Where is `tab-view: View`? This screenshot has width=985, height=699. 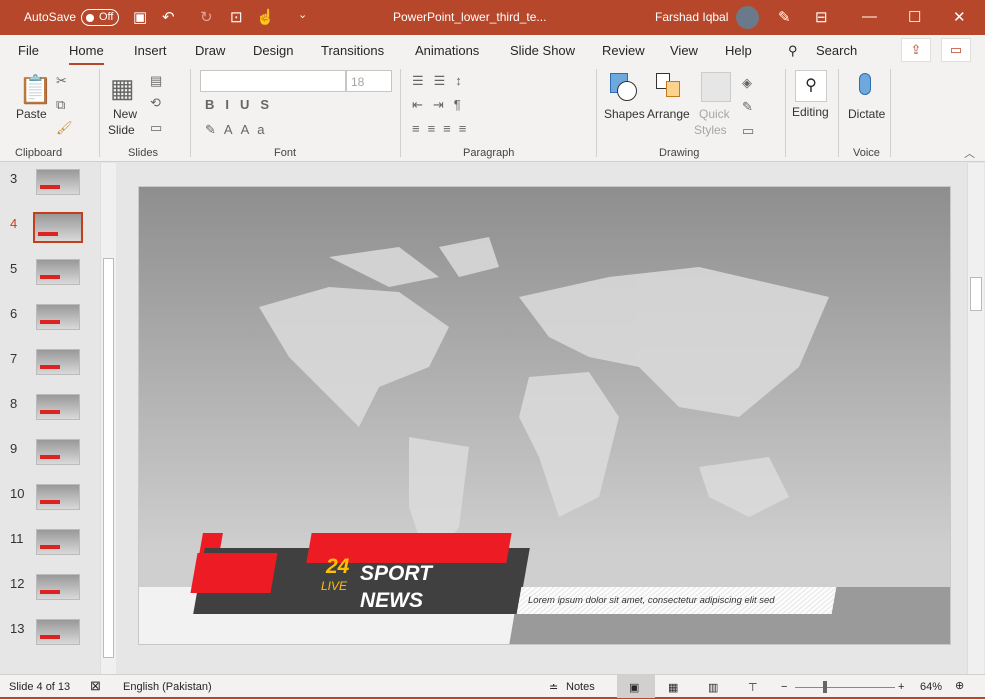 tab-view: View is located at coordinates (684, 50).